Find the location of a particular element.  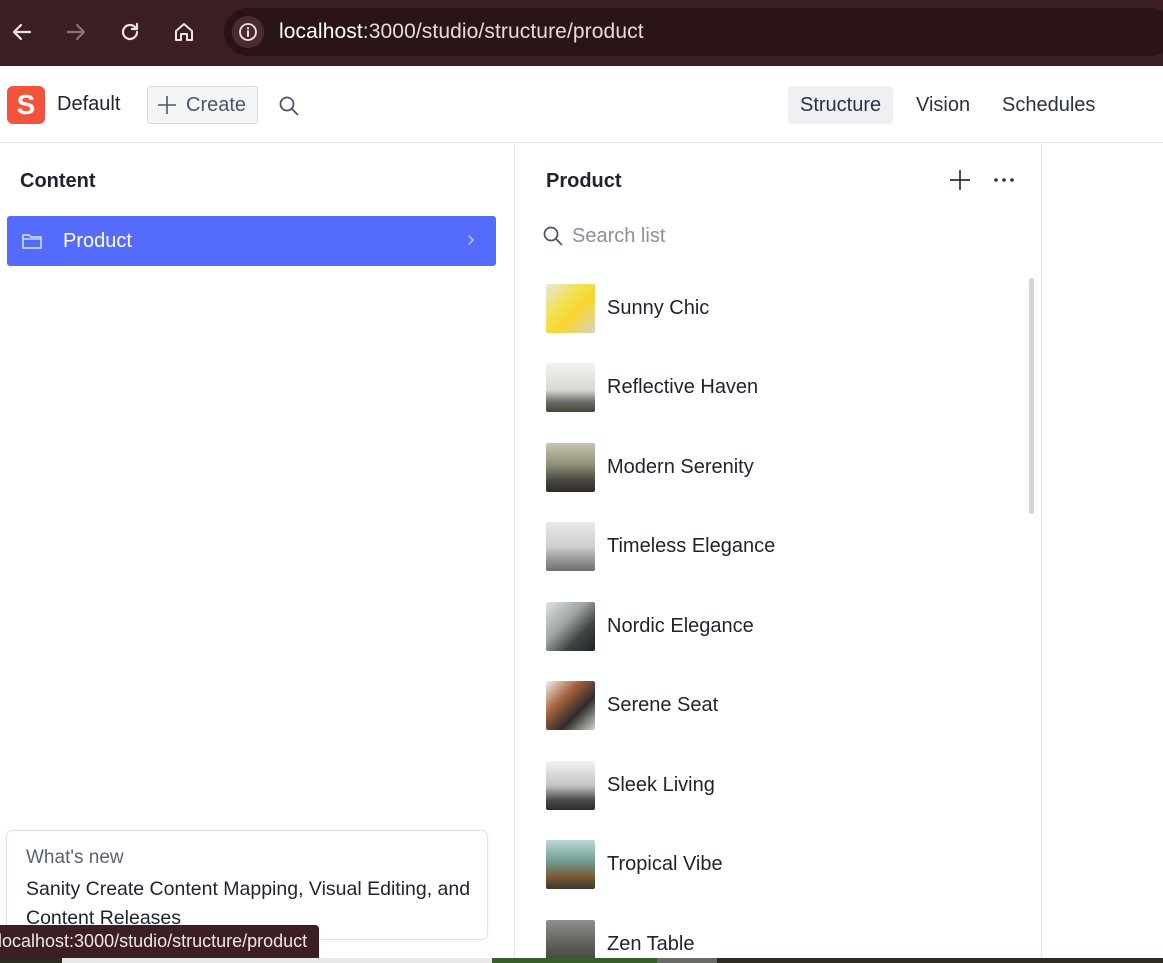

taskbar-strip is located at coordinates (581, 960).